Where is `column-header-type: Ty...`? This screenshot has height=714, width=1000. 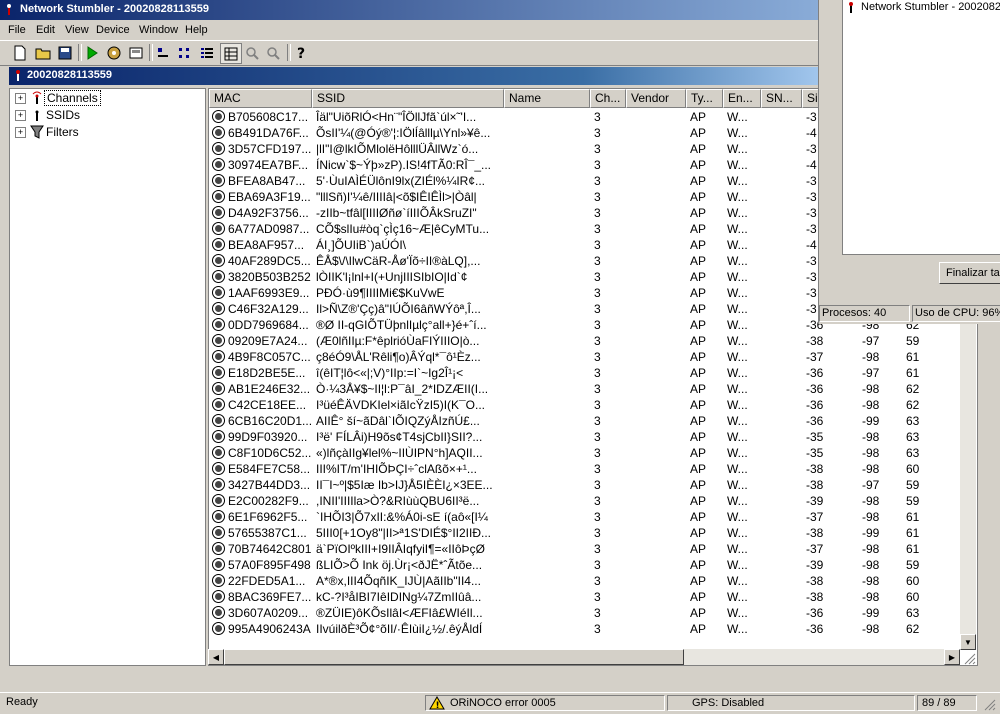 column-header-type: Ty... is located at coordinates (704, 98).